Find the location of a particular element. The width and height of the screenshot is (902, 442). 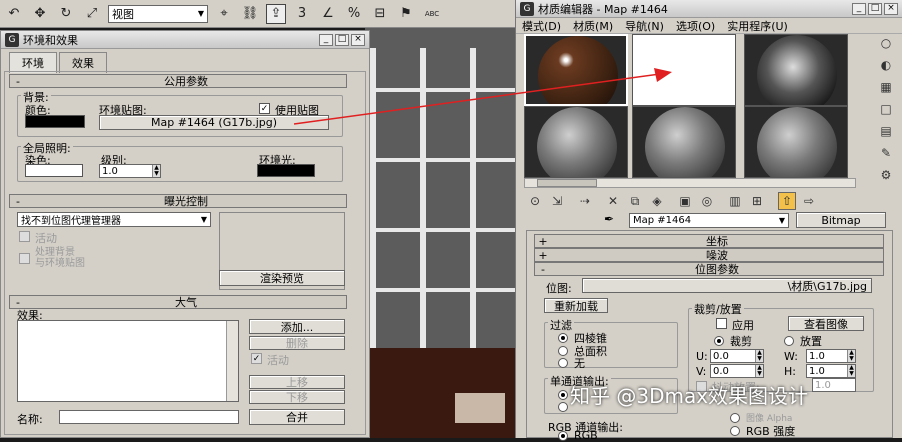

view-image-button: 查看图像 is located at coordinates (826, 323).